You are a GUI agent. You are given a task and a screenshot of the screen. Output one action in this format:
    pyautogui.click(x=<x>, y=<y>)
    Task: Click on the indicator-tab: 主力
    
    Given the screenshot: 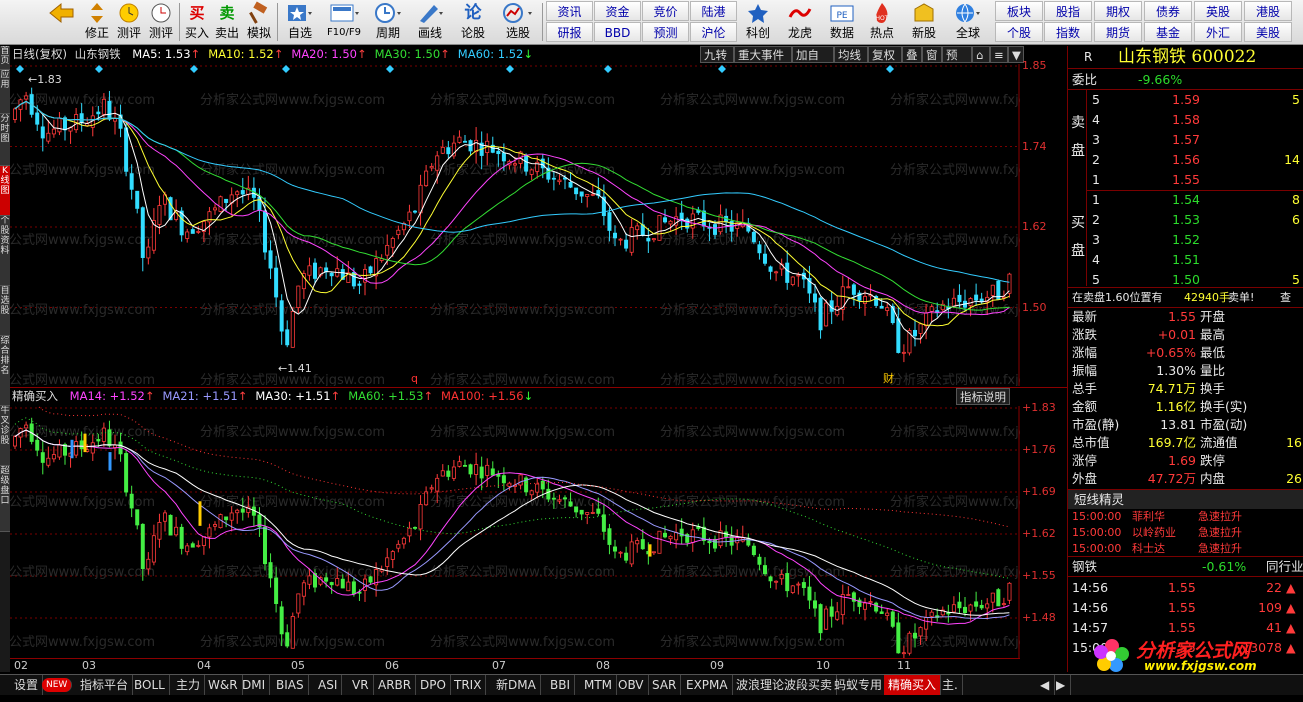 What is the action you would take?
    pyautogui.click(x=189, y=685)
    